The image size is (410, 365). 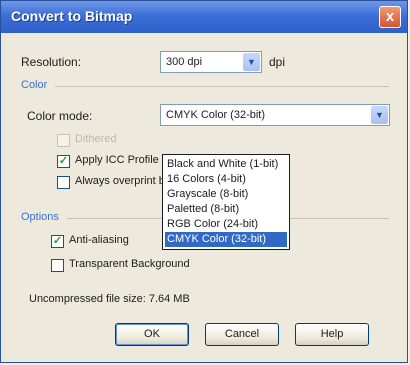 What do you see at coordinates (211, 62) in the screenshot?
I see `resolution-combo: 300 dpi ▼` at bounding box center [211, 62].